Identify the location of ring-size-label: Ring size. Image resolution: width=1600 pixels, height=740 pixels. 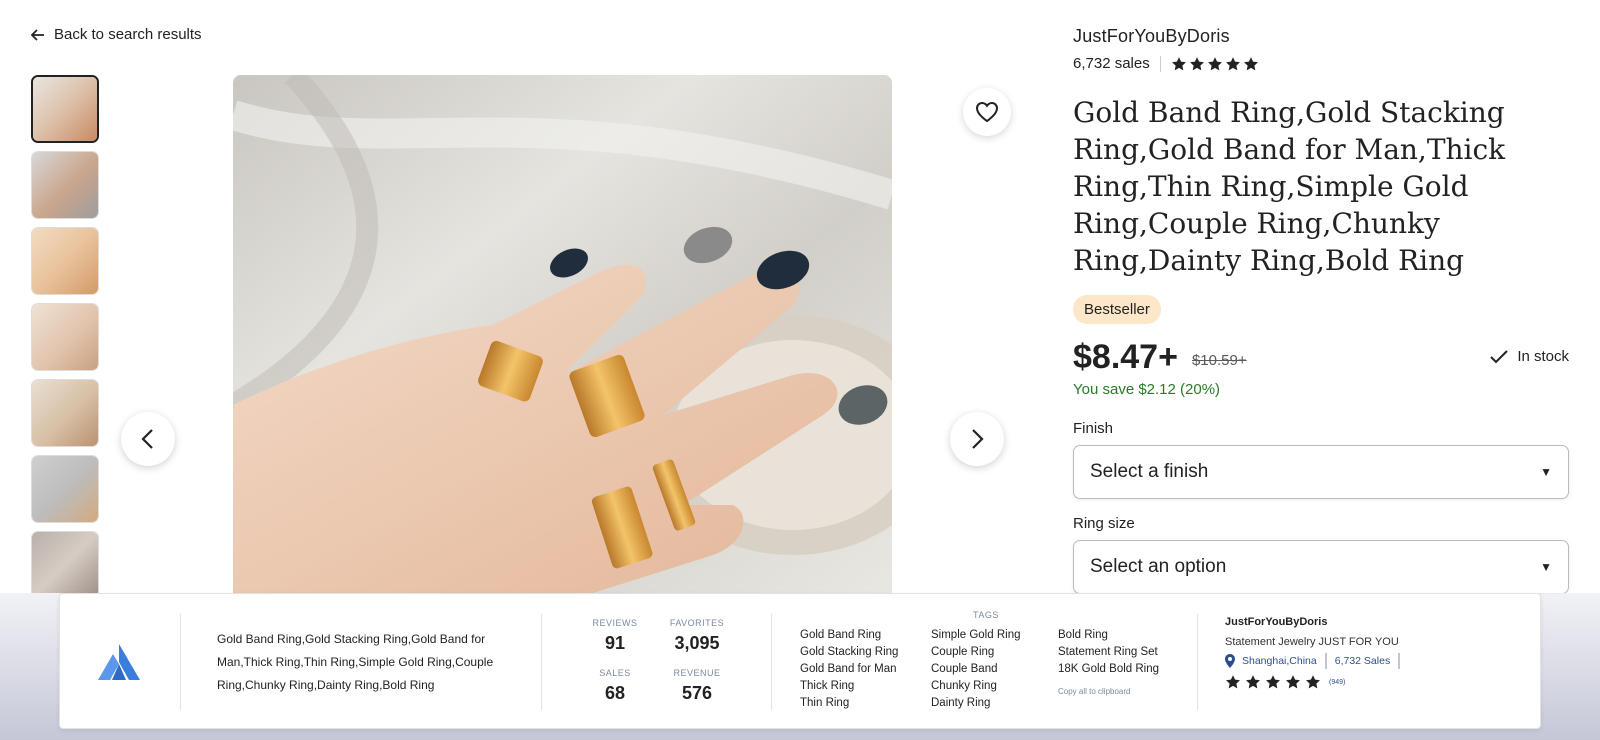
(1104, 523).